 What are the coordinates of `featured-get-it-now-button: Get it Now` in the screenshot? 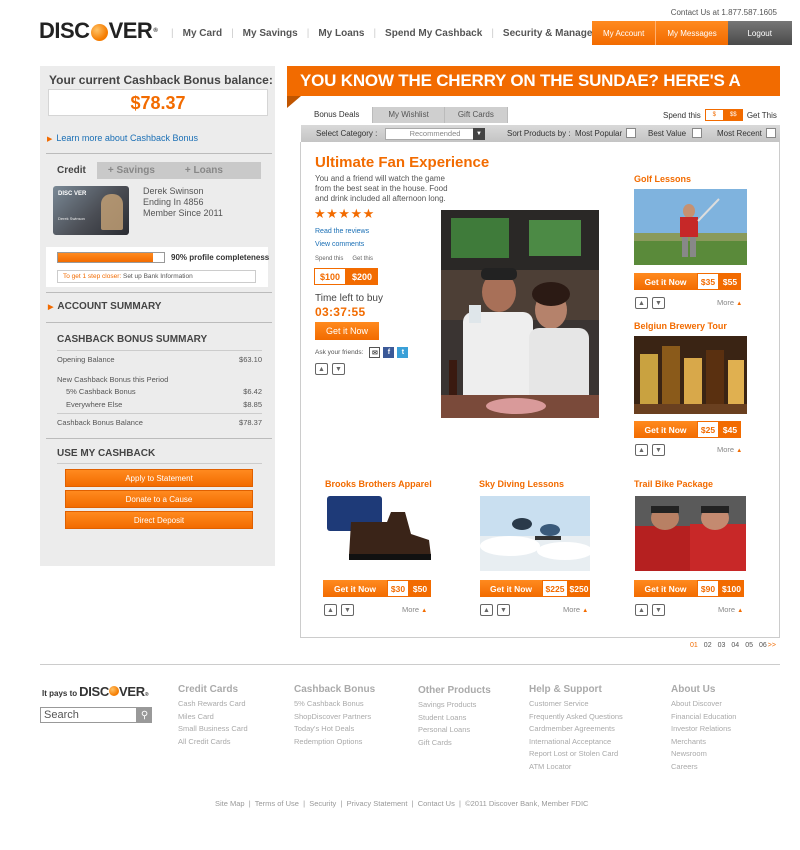 It's located at (347, 331).